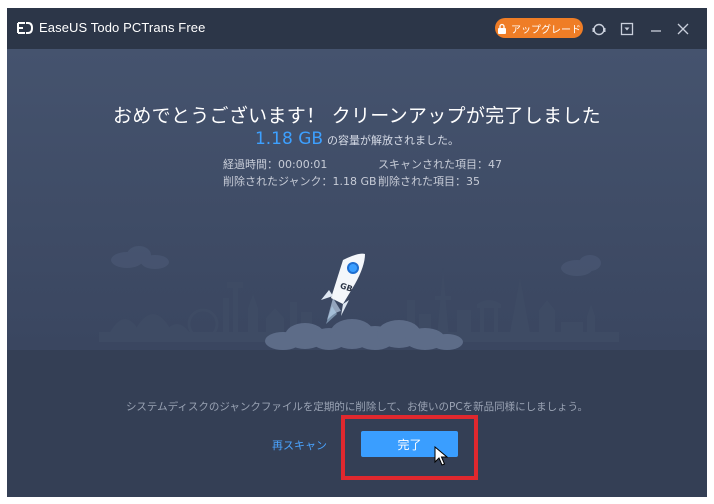  Describe the element at coordinates (289, 139) in the screenshot. I see `freed-size: 1.18 GB` at that location.